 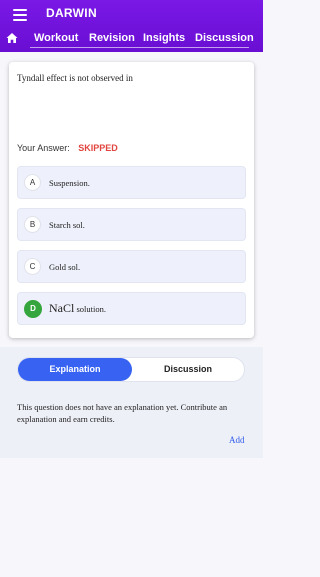 I want to click on option-text: Gold sol., so click(x=65, y=267).